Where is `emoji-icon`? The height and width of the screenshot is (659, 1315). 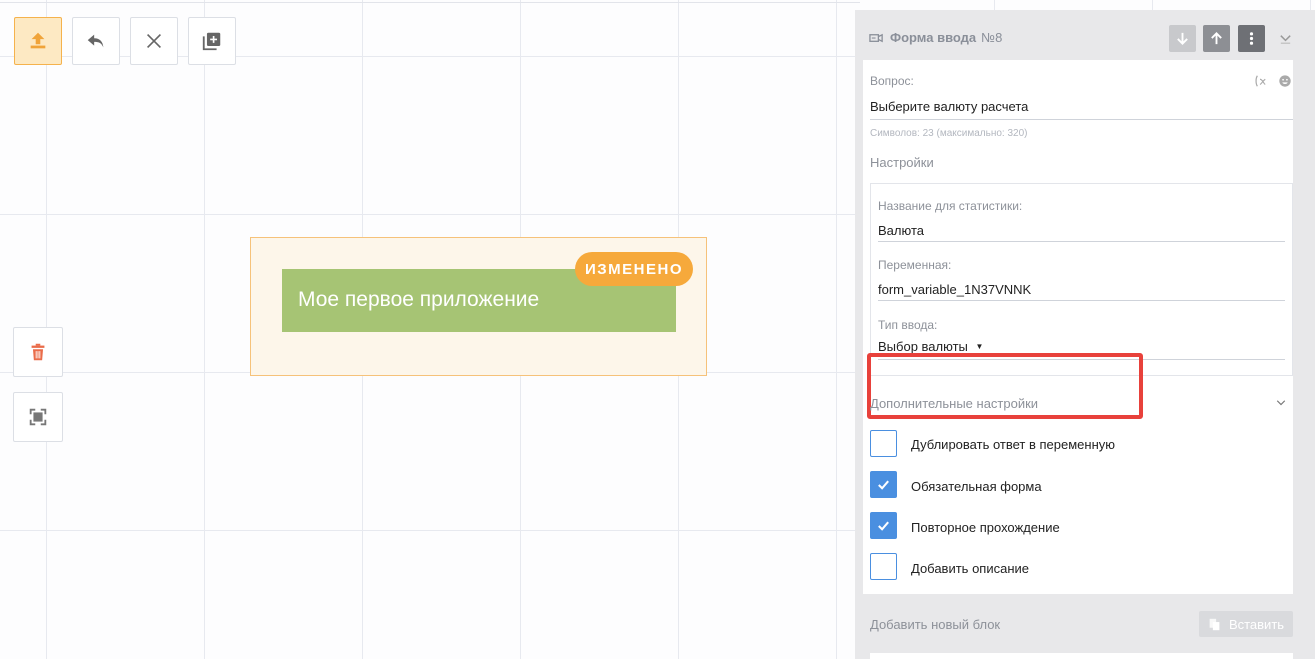 emoji-icon is located at coordinates (1285, 81).